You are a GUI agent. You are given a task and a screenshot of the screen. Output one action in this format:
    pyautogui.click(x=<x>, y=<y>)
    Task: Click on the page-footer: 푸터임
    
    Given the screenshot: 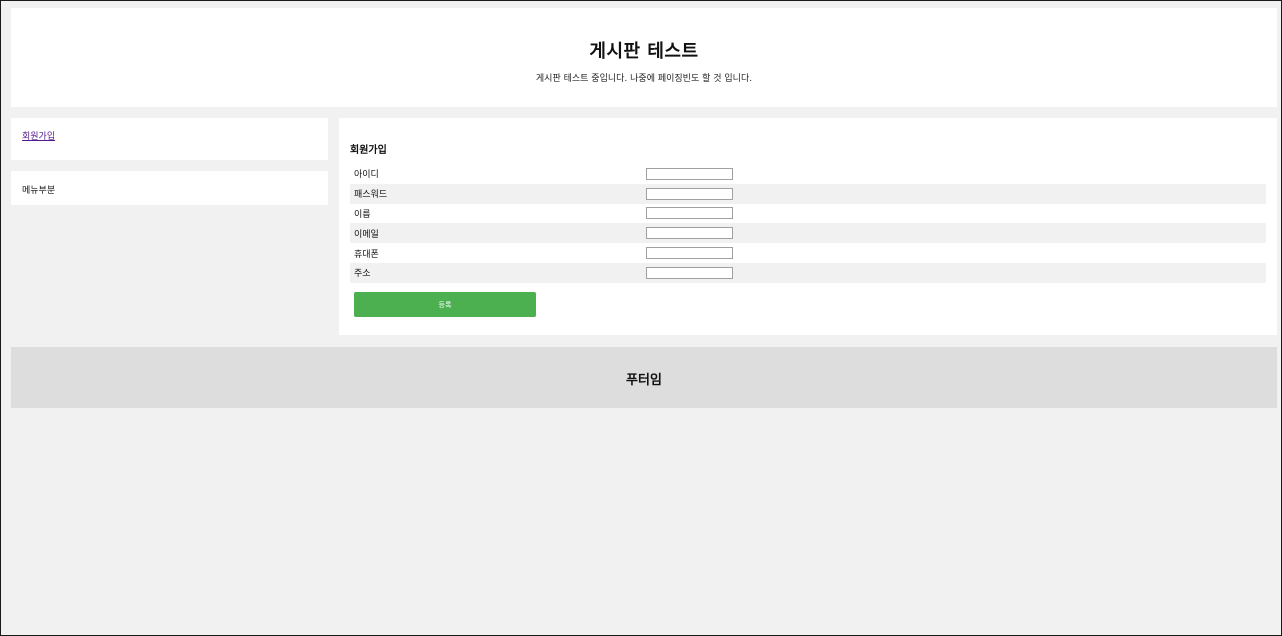 What is the action you would take?
    pyautogui.click(x=644, y=377)
    